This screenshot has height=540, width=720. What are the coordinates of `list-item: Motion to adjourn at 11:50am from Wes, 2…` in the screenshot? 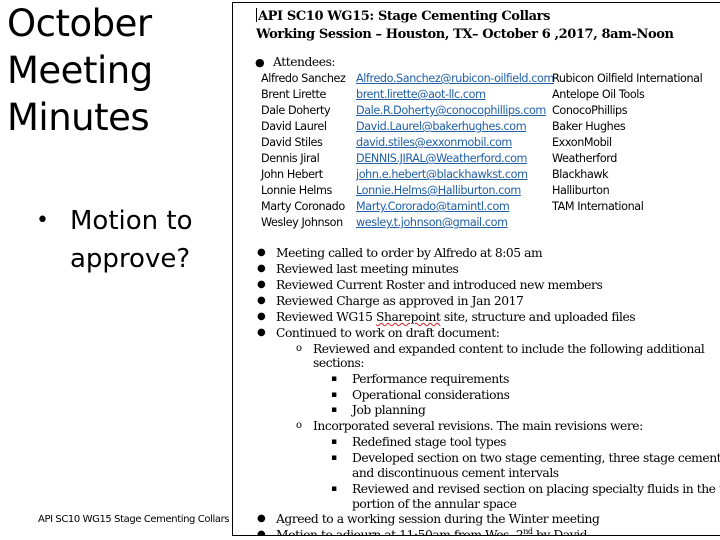 It's located at (432, 531).